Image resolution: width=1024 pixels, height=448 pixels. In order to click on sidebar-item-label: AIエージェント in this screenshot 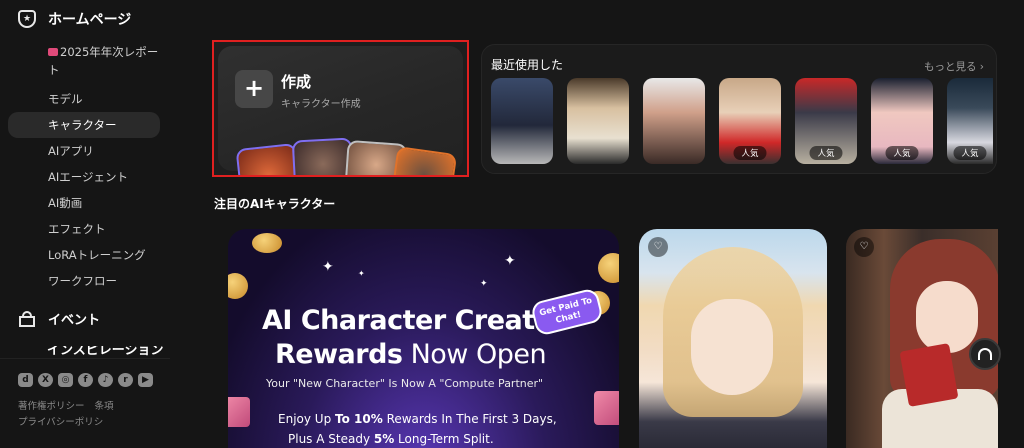, I will do `click(88, 177)`.